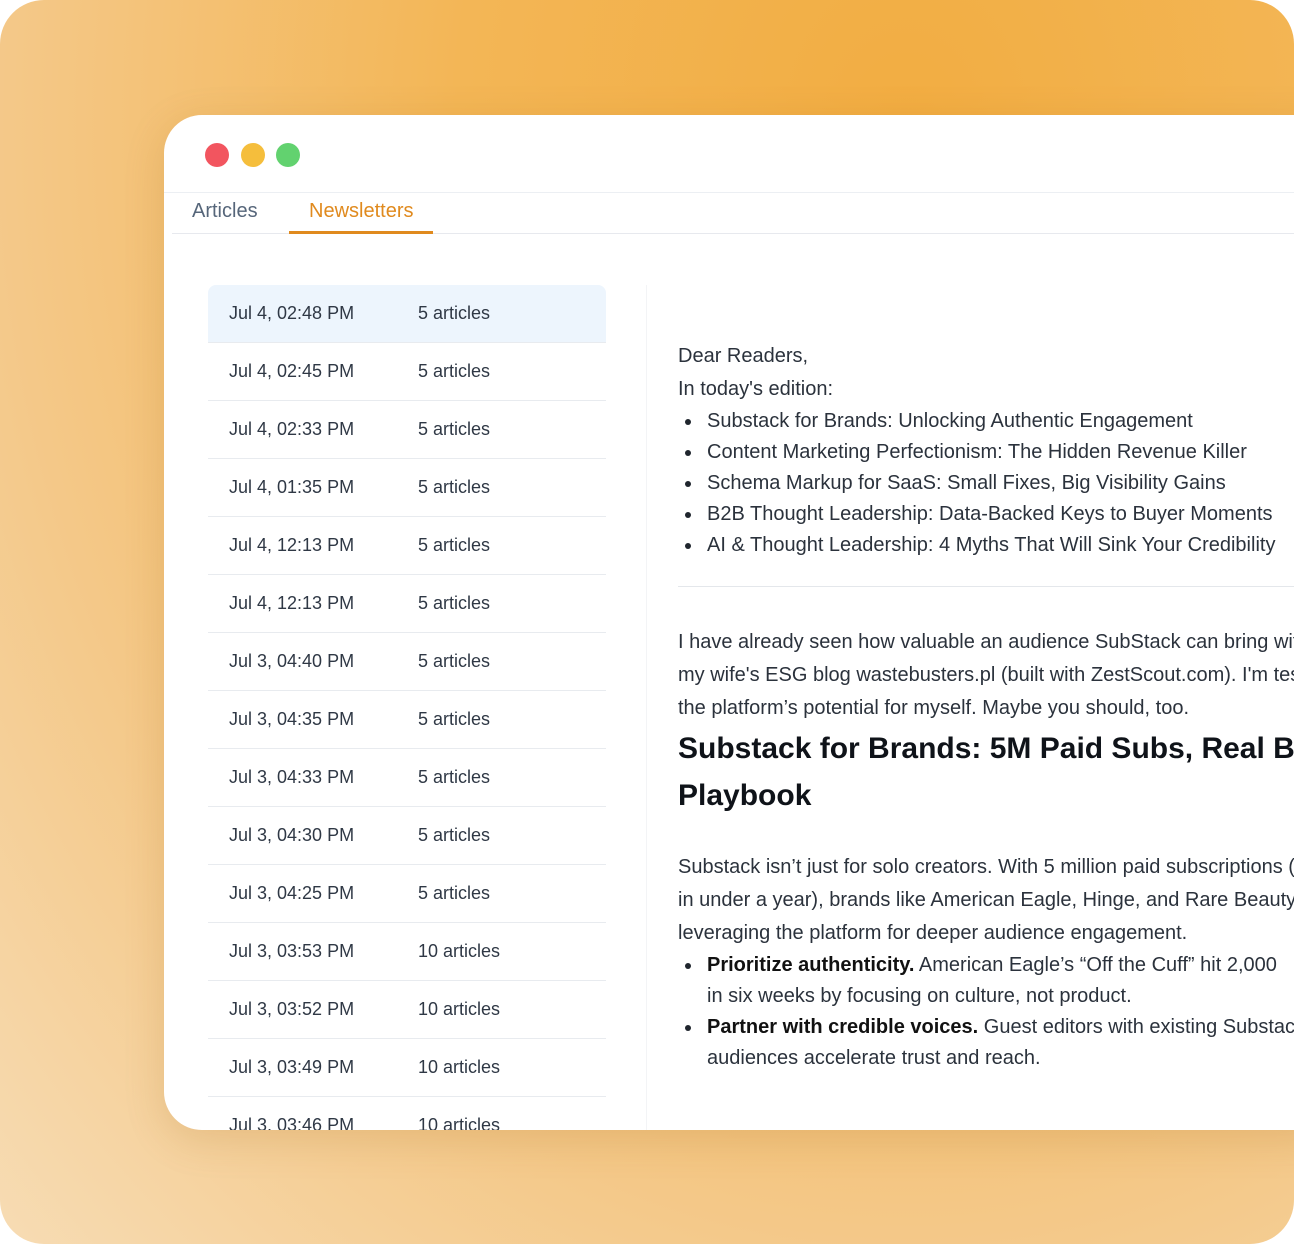  I want to click on newsletter-date: Jul 3, 04:33 PM, so click(292, 777).